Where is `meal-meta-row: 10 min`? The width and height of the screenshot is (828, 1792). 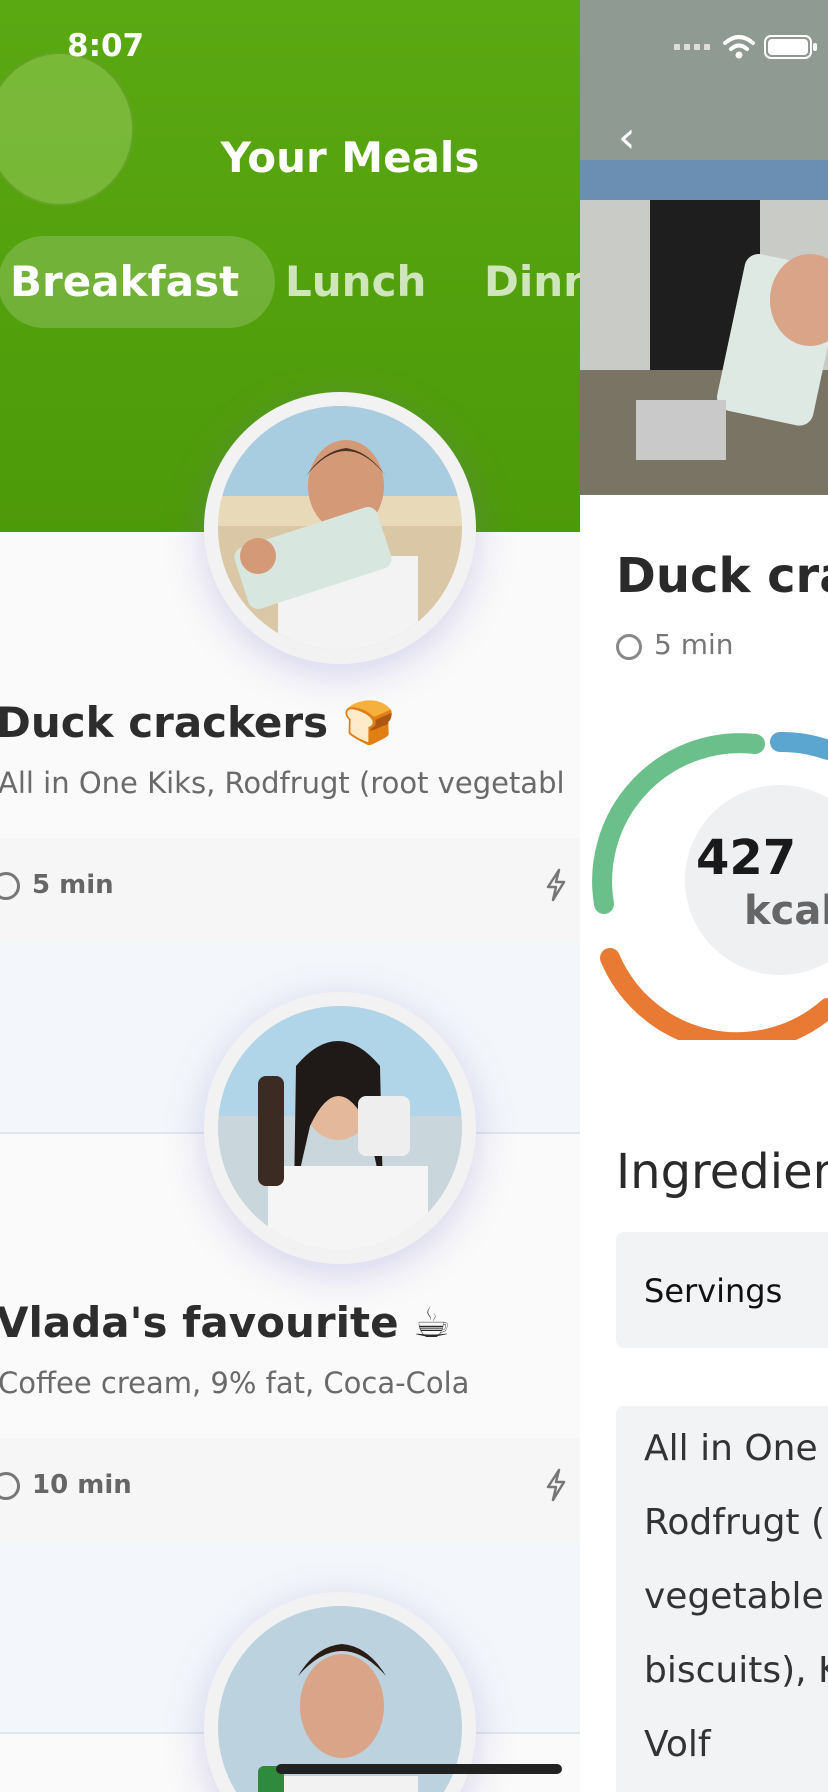 meal-meta-row: 10 min is located at coordinates (290, 1491).